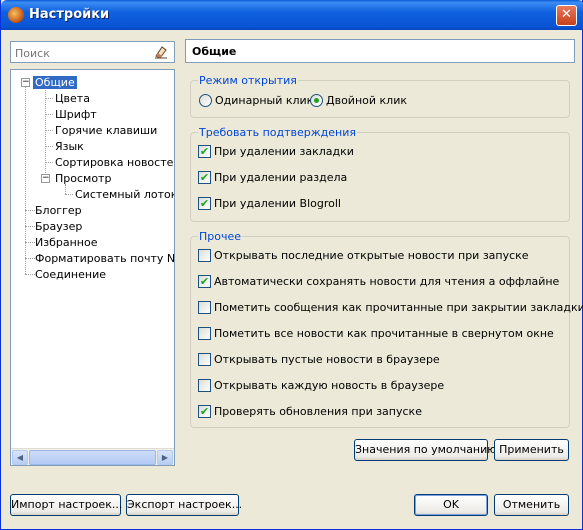  I want to click on open-each-in-browser-label: Открывать каждую новость в браузере, so click(329, 385).